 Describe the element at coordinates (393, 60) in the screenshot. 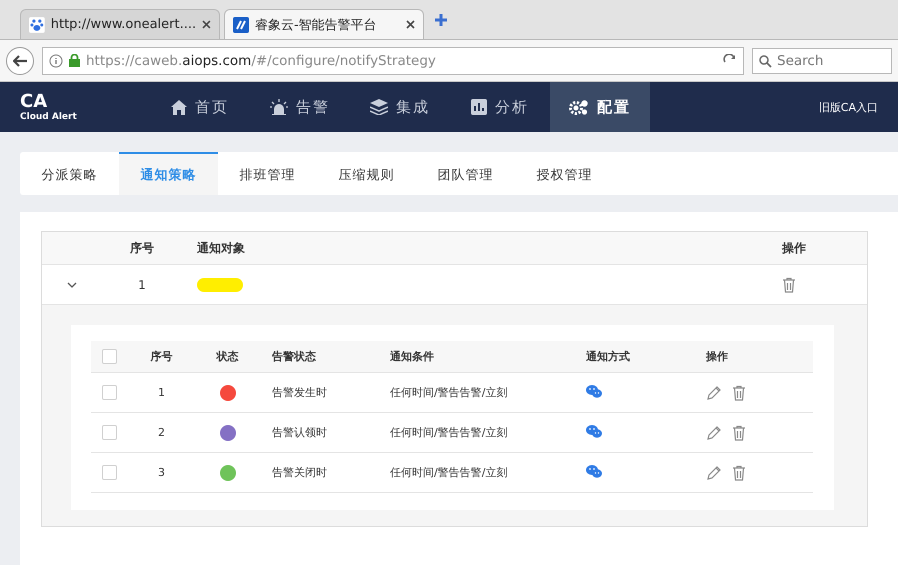

I see `address-bar: https://caweb.aiops.com/#/configure/notifyStrategy` at that location.